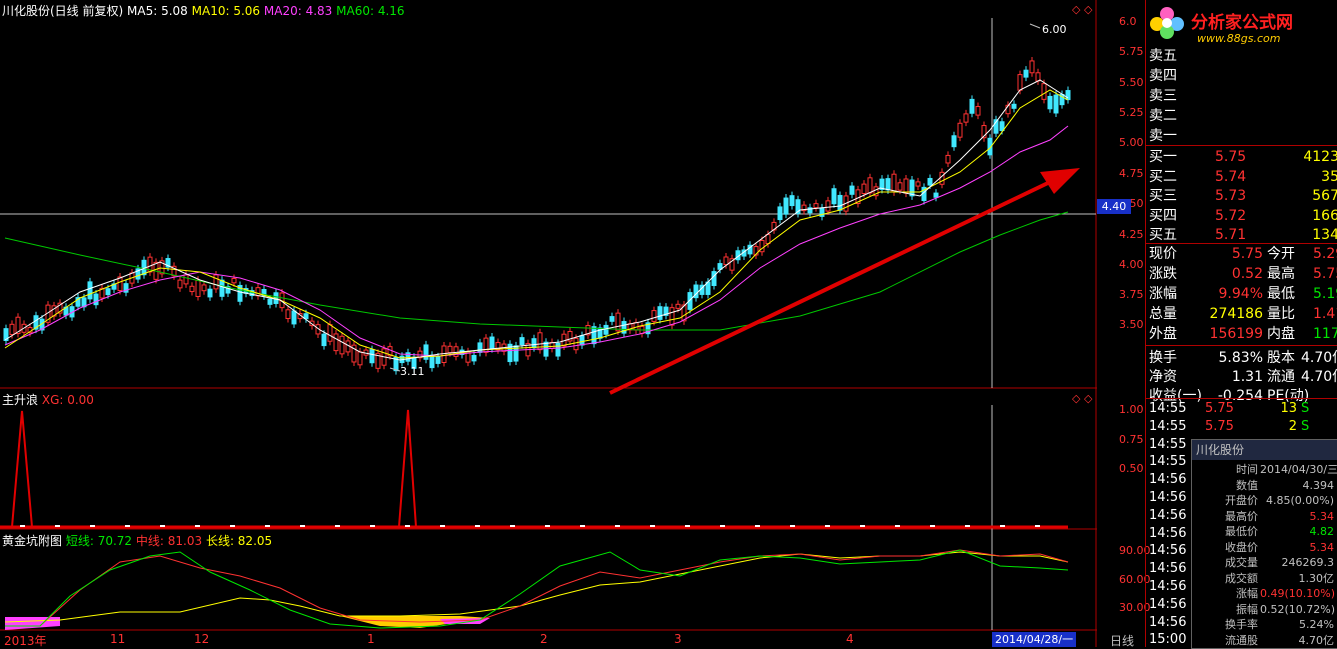 The height and width of the screenshot is (649, 1337). Describe the element at coordinates (1163, 294) in the screenshot. I see `stat-key: 涨幅` at that location.